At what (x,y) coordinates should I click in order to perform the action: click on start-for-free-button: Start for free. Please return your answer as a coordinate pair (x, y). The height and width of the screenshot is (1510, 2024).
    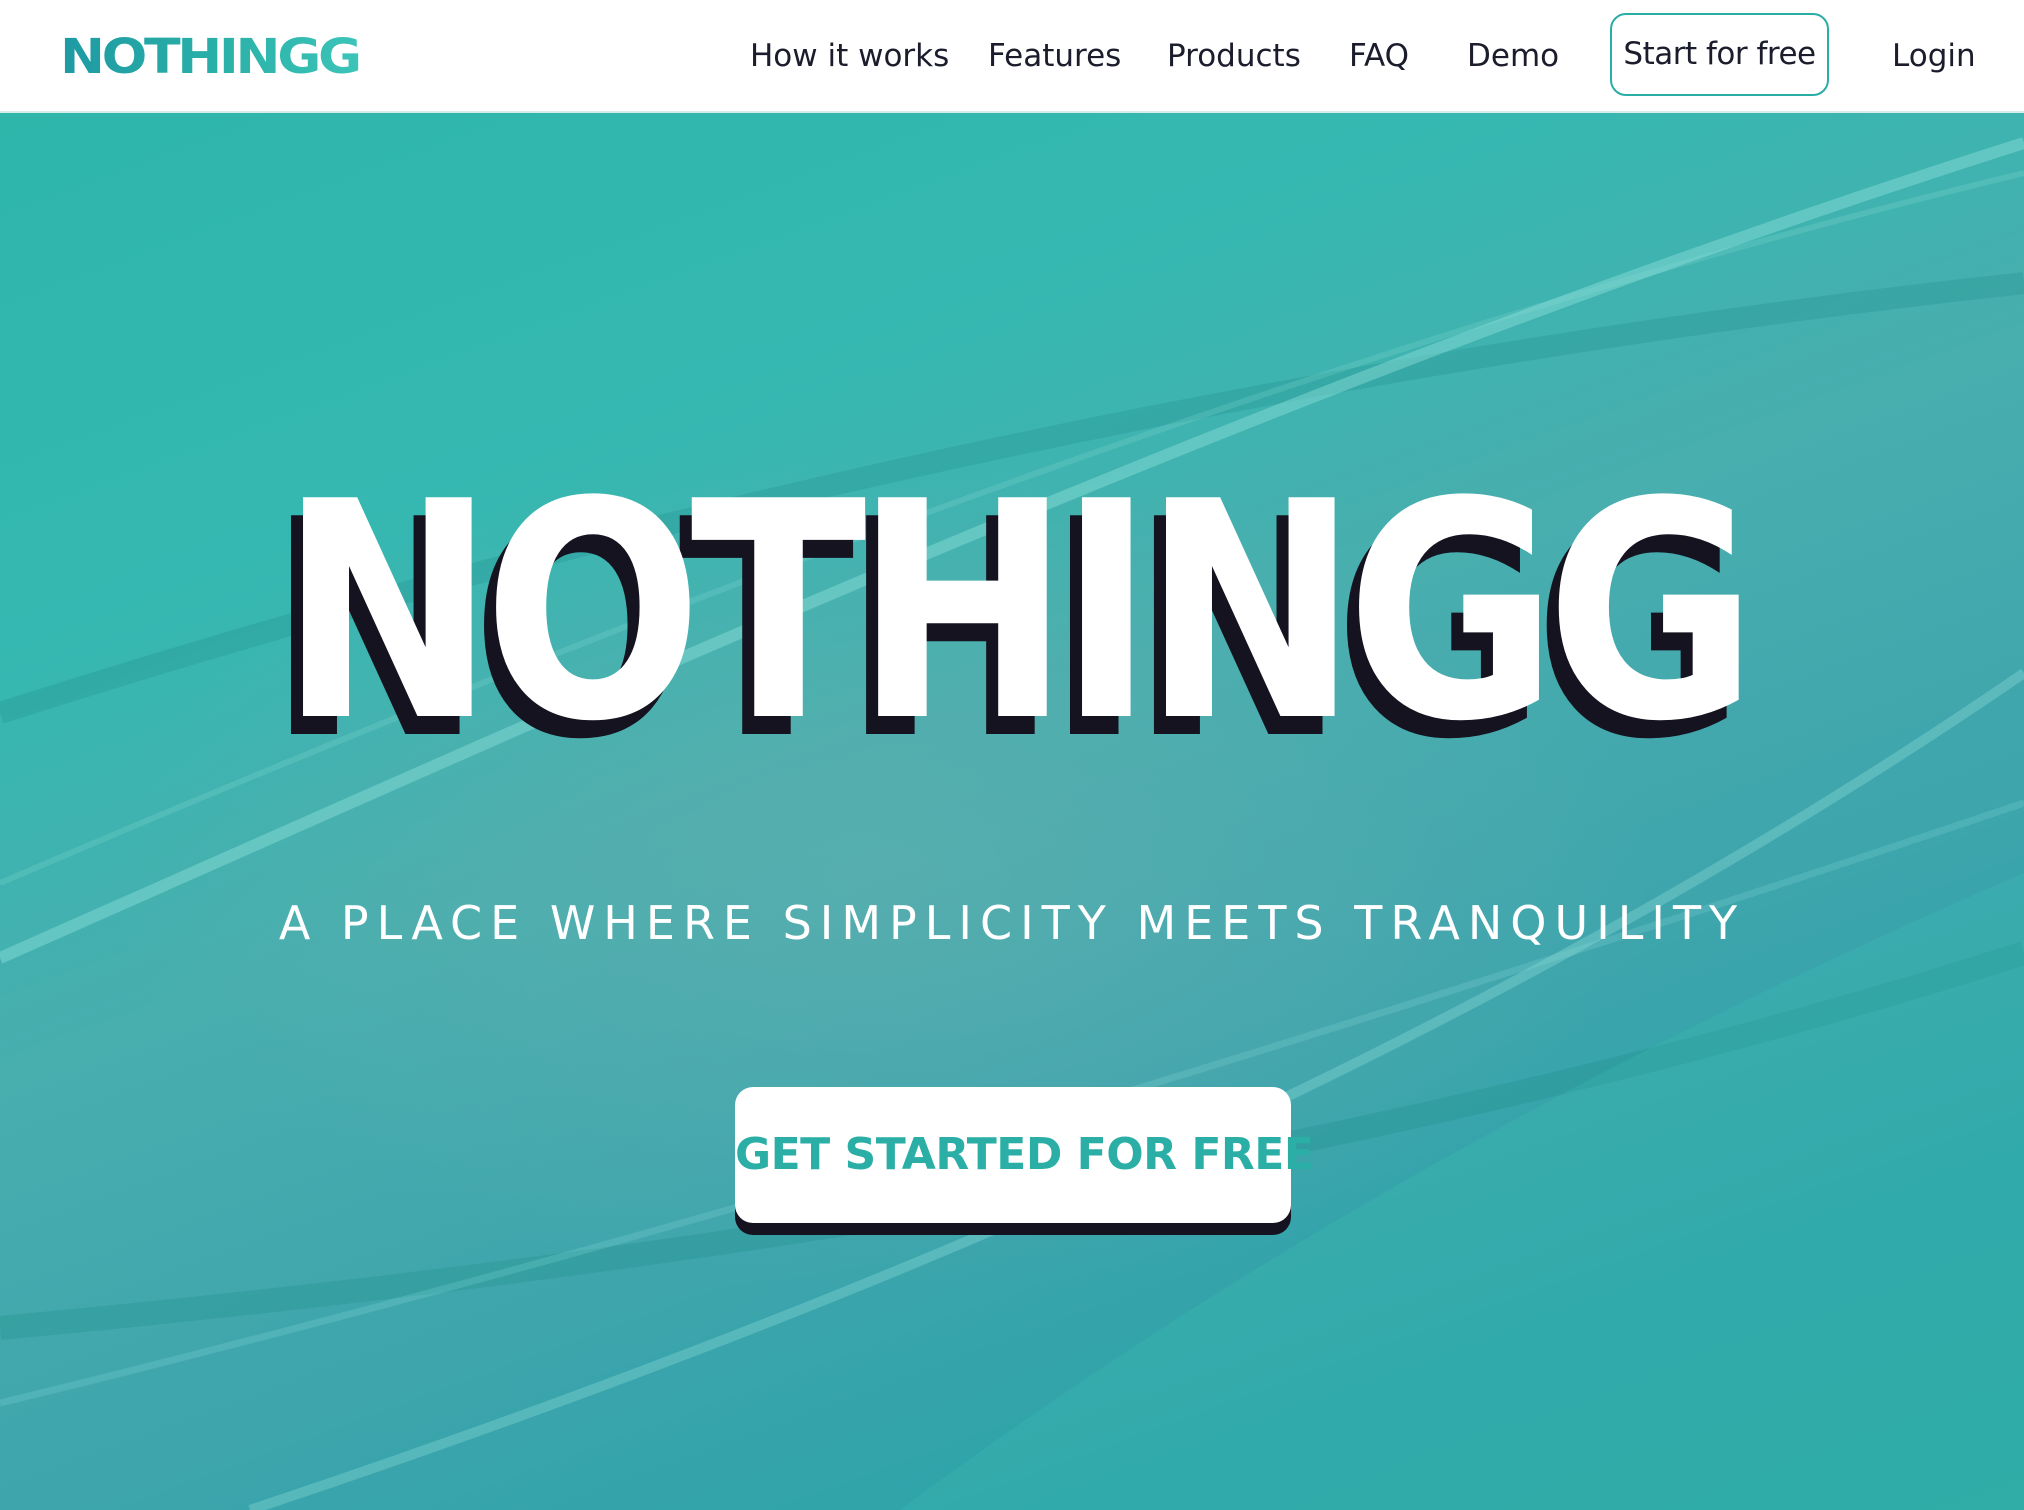
    Looking at the image, I should click on (1719, 54).